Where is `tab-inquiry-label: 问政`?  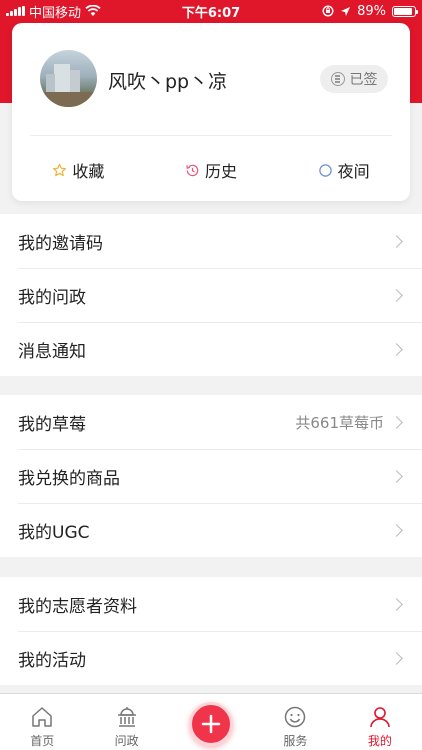 tab-inquiry-label: 问政 is located at coordinates (126, 741).